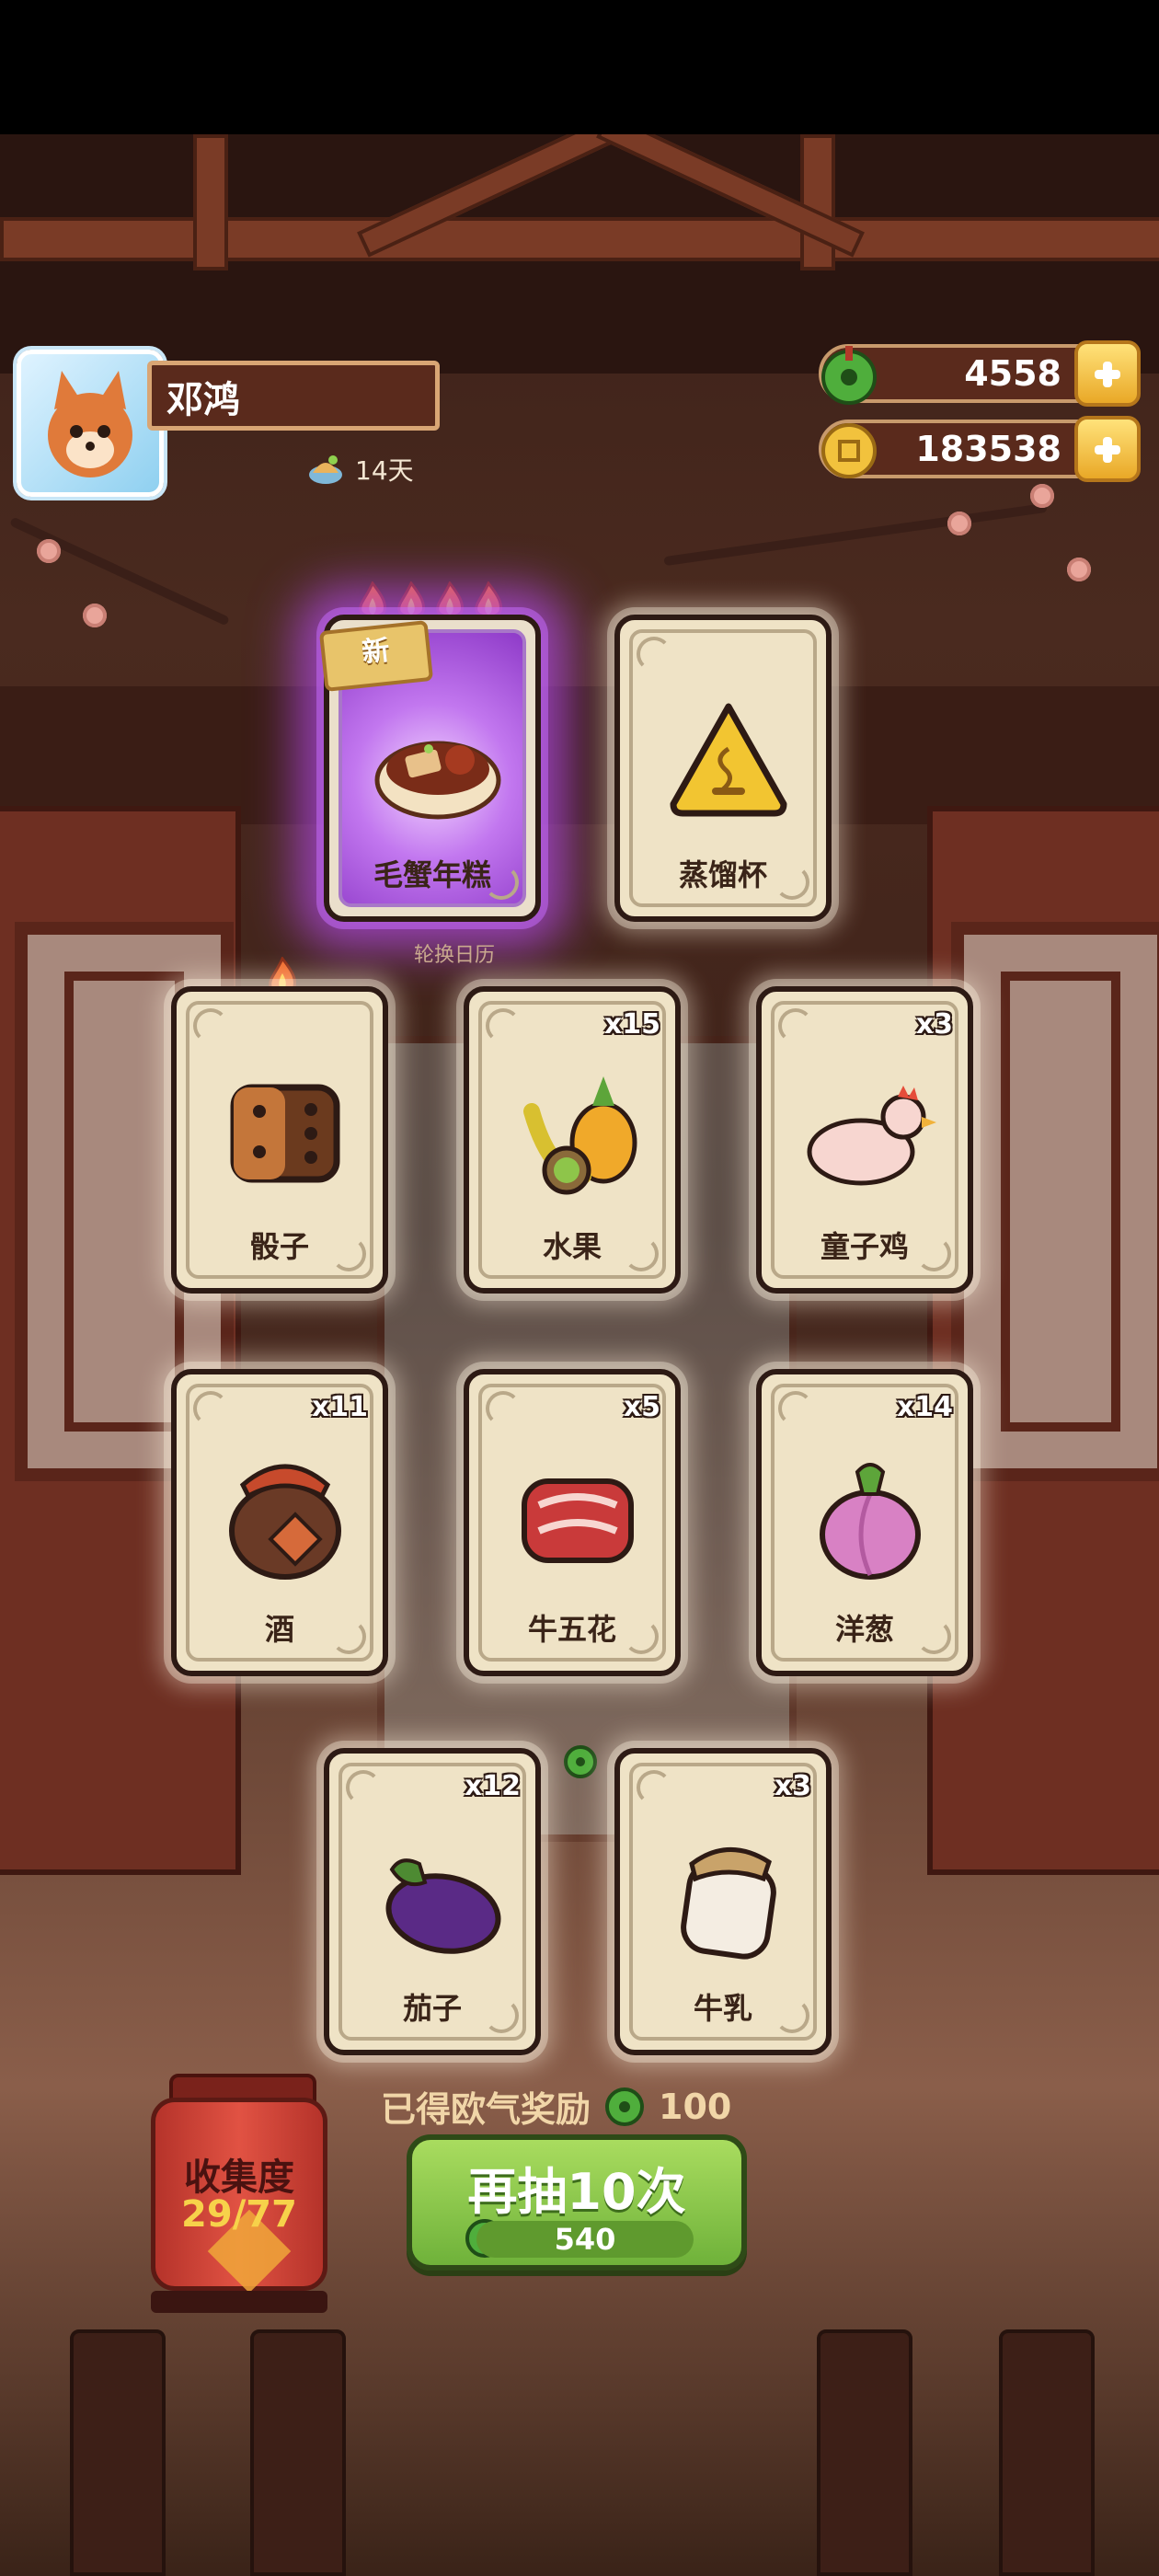 The image size is (1159, 2576). I want to click on card-name: 水果, so click(572, 1246).